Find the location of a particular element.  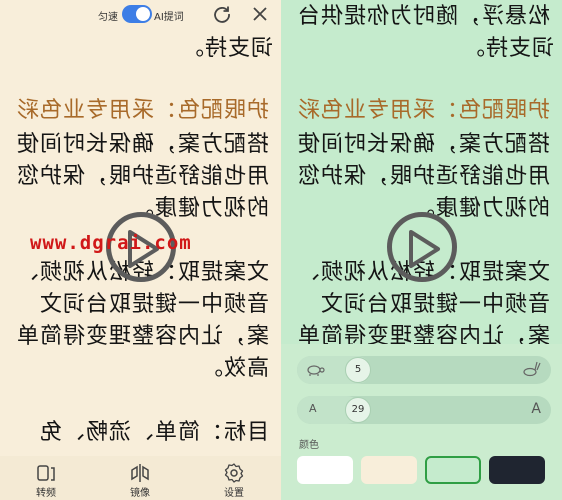

top-bar: 匀速 AI提词 is located at coordinates (140, 14).